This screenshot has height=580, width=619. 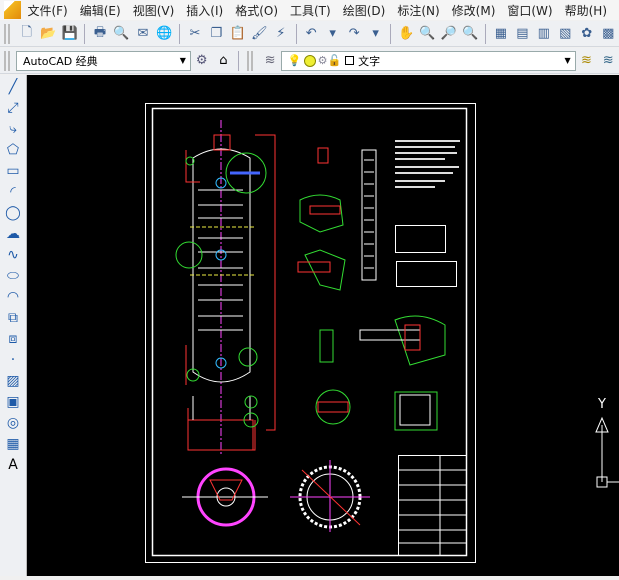 I want to click on layer-dropdown: 💡 ⚙ 🔓 文字 ▼, so click(x=428, y=60).